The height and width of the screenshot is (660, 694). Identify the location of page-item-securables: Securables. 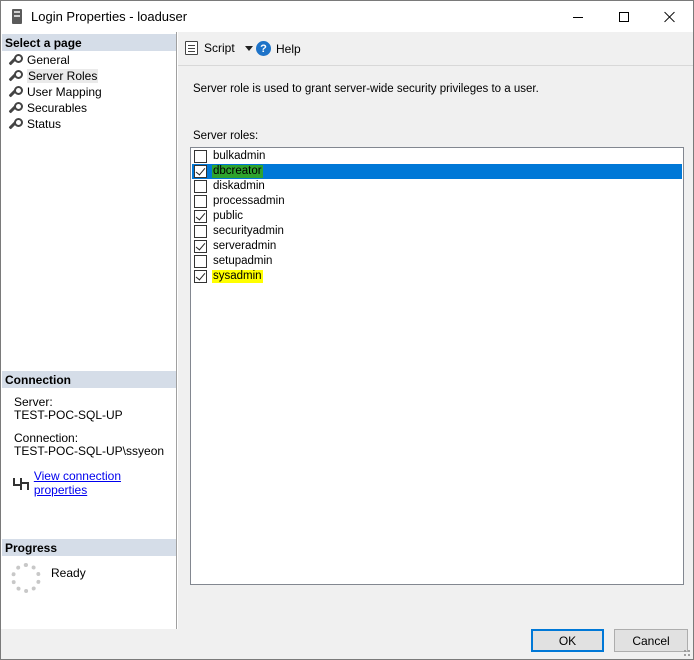
(54, 108).